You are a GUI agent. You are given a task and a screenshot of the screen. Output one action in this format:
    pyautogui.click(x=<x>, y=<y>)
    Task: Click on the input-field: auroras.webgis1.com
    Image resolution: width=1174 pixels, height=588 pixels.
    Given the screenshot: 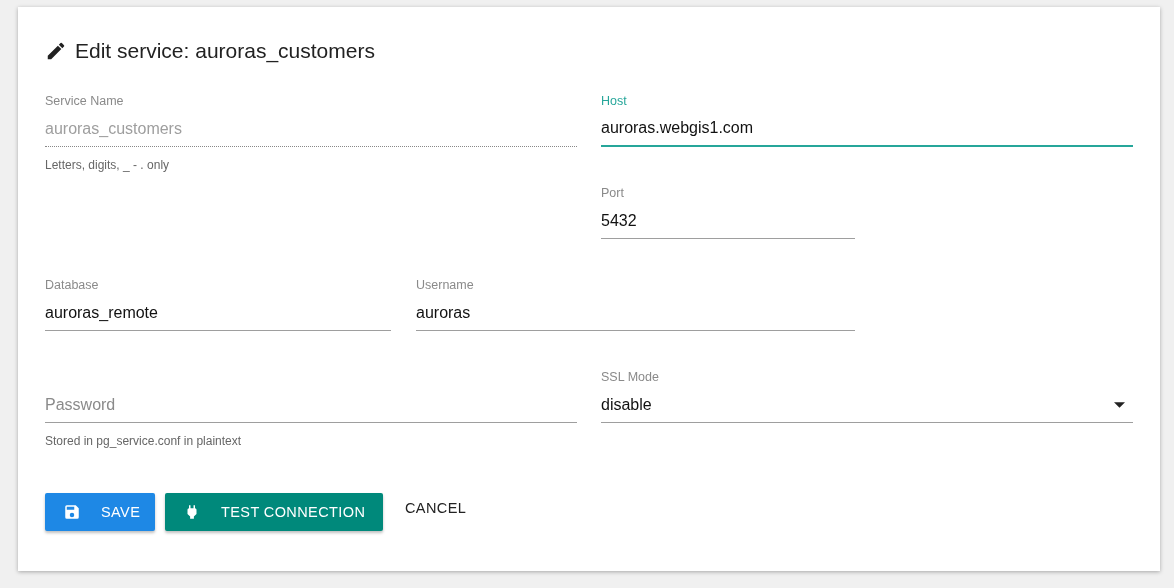 What is the action you would take?
    pyautogui.click(x=867, y=129)
    